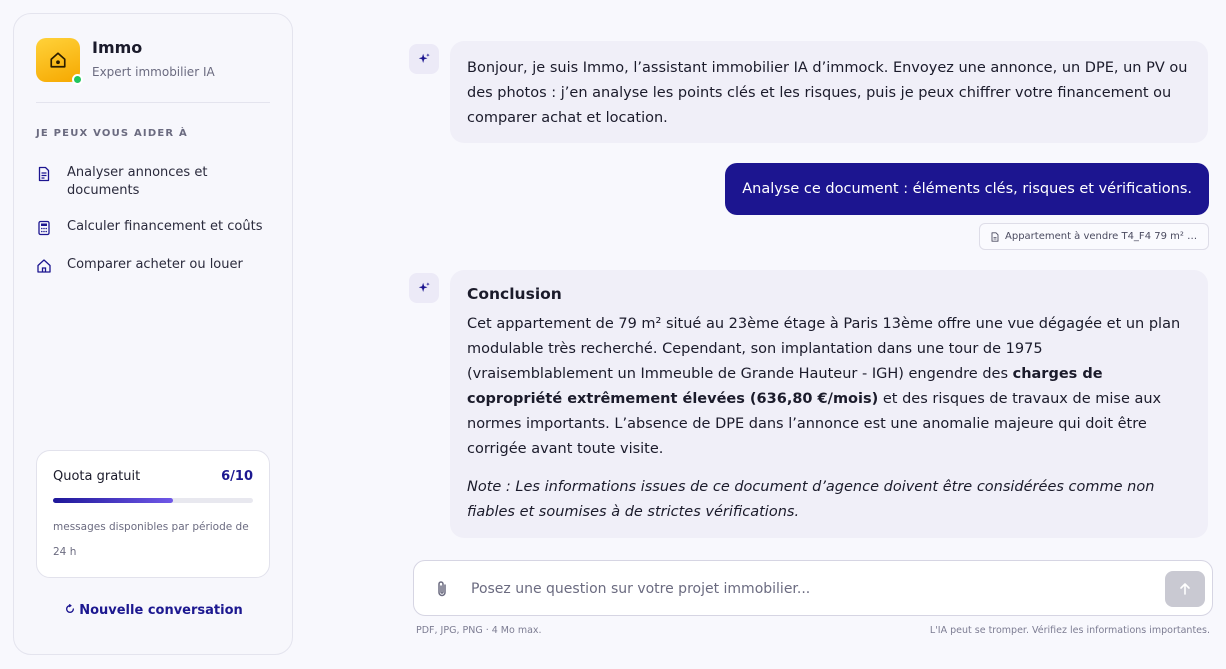 This screenshot has height=669, width=1226. Describe the element at coordinates (44, 174) in the screenshot. I see `document-icon` at that location.